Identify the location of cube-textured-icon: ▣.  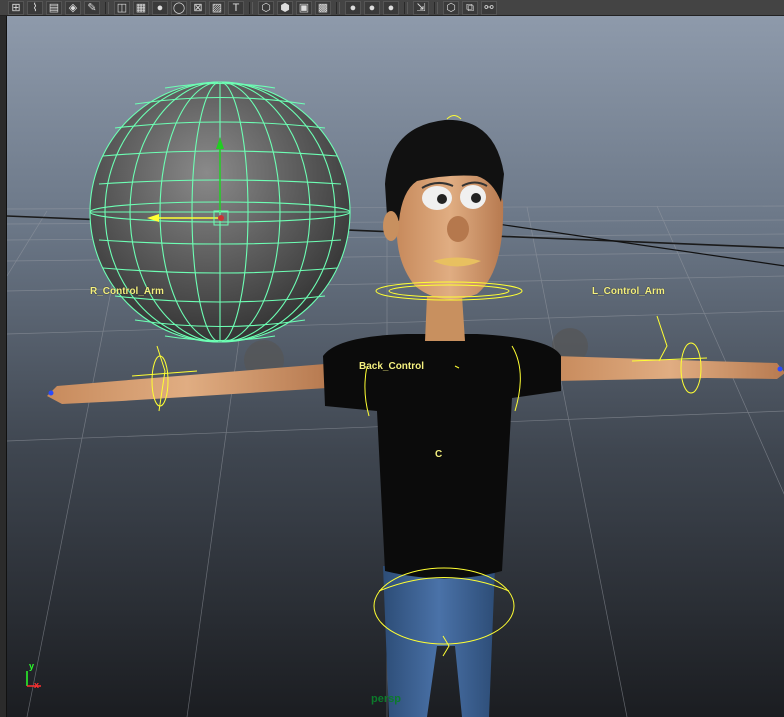
(304, 7).